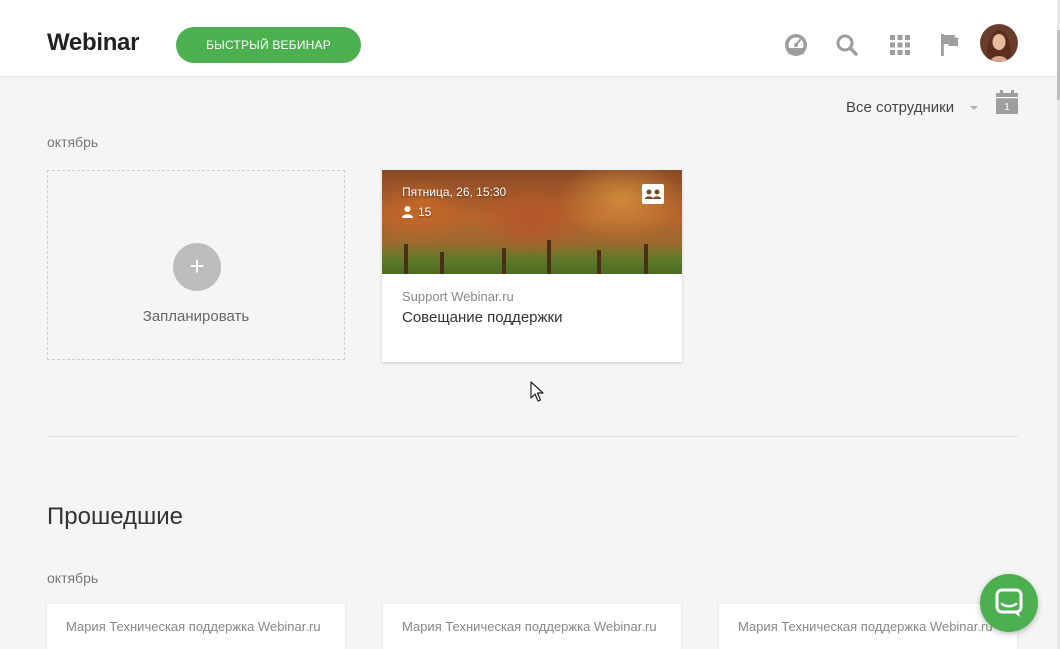 The image size is (1060, 649). What do you see at coordinates (93, 43) in the screenshot?
I see `logo: Webinar` at bounding box center [93, 43].